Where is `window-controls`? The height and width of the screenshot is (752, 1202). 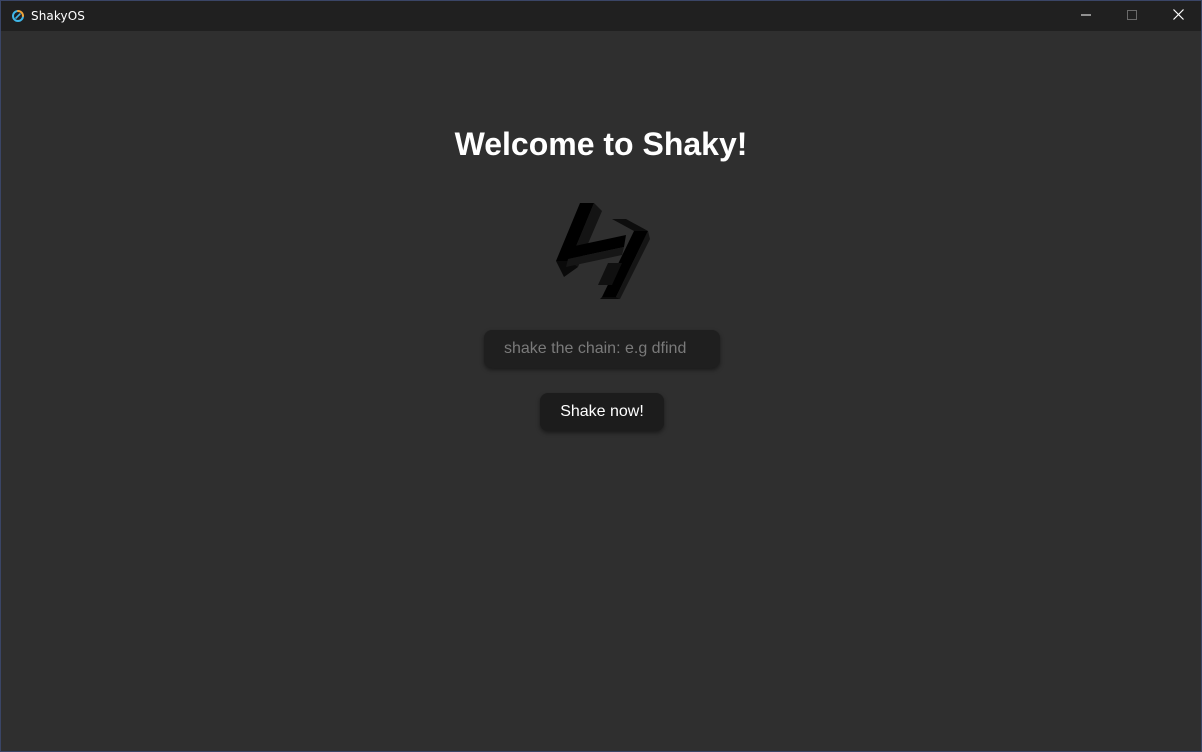 window-controls is located at coordinates (1132, 16).